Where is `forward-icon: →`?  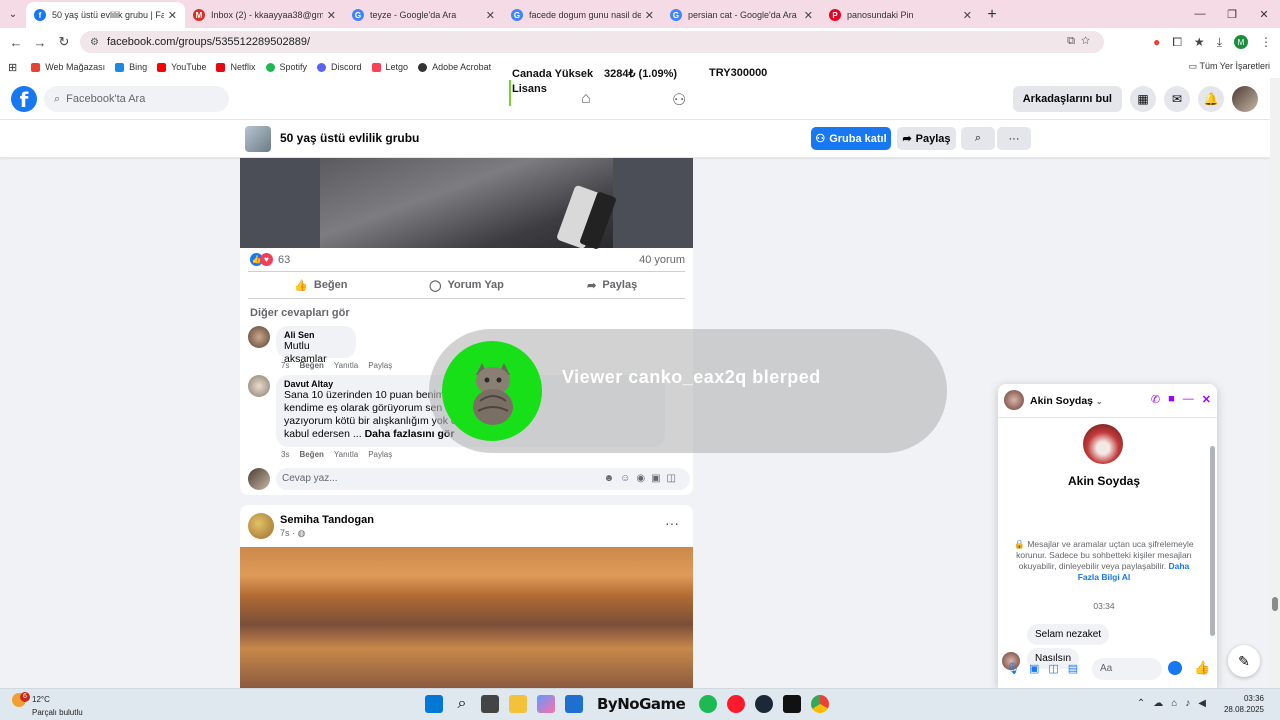
forward-icon: → is located at coordinates (40, 42).